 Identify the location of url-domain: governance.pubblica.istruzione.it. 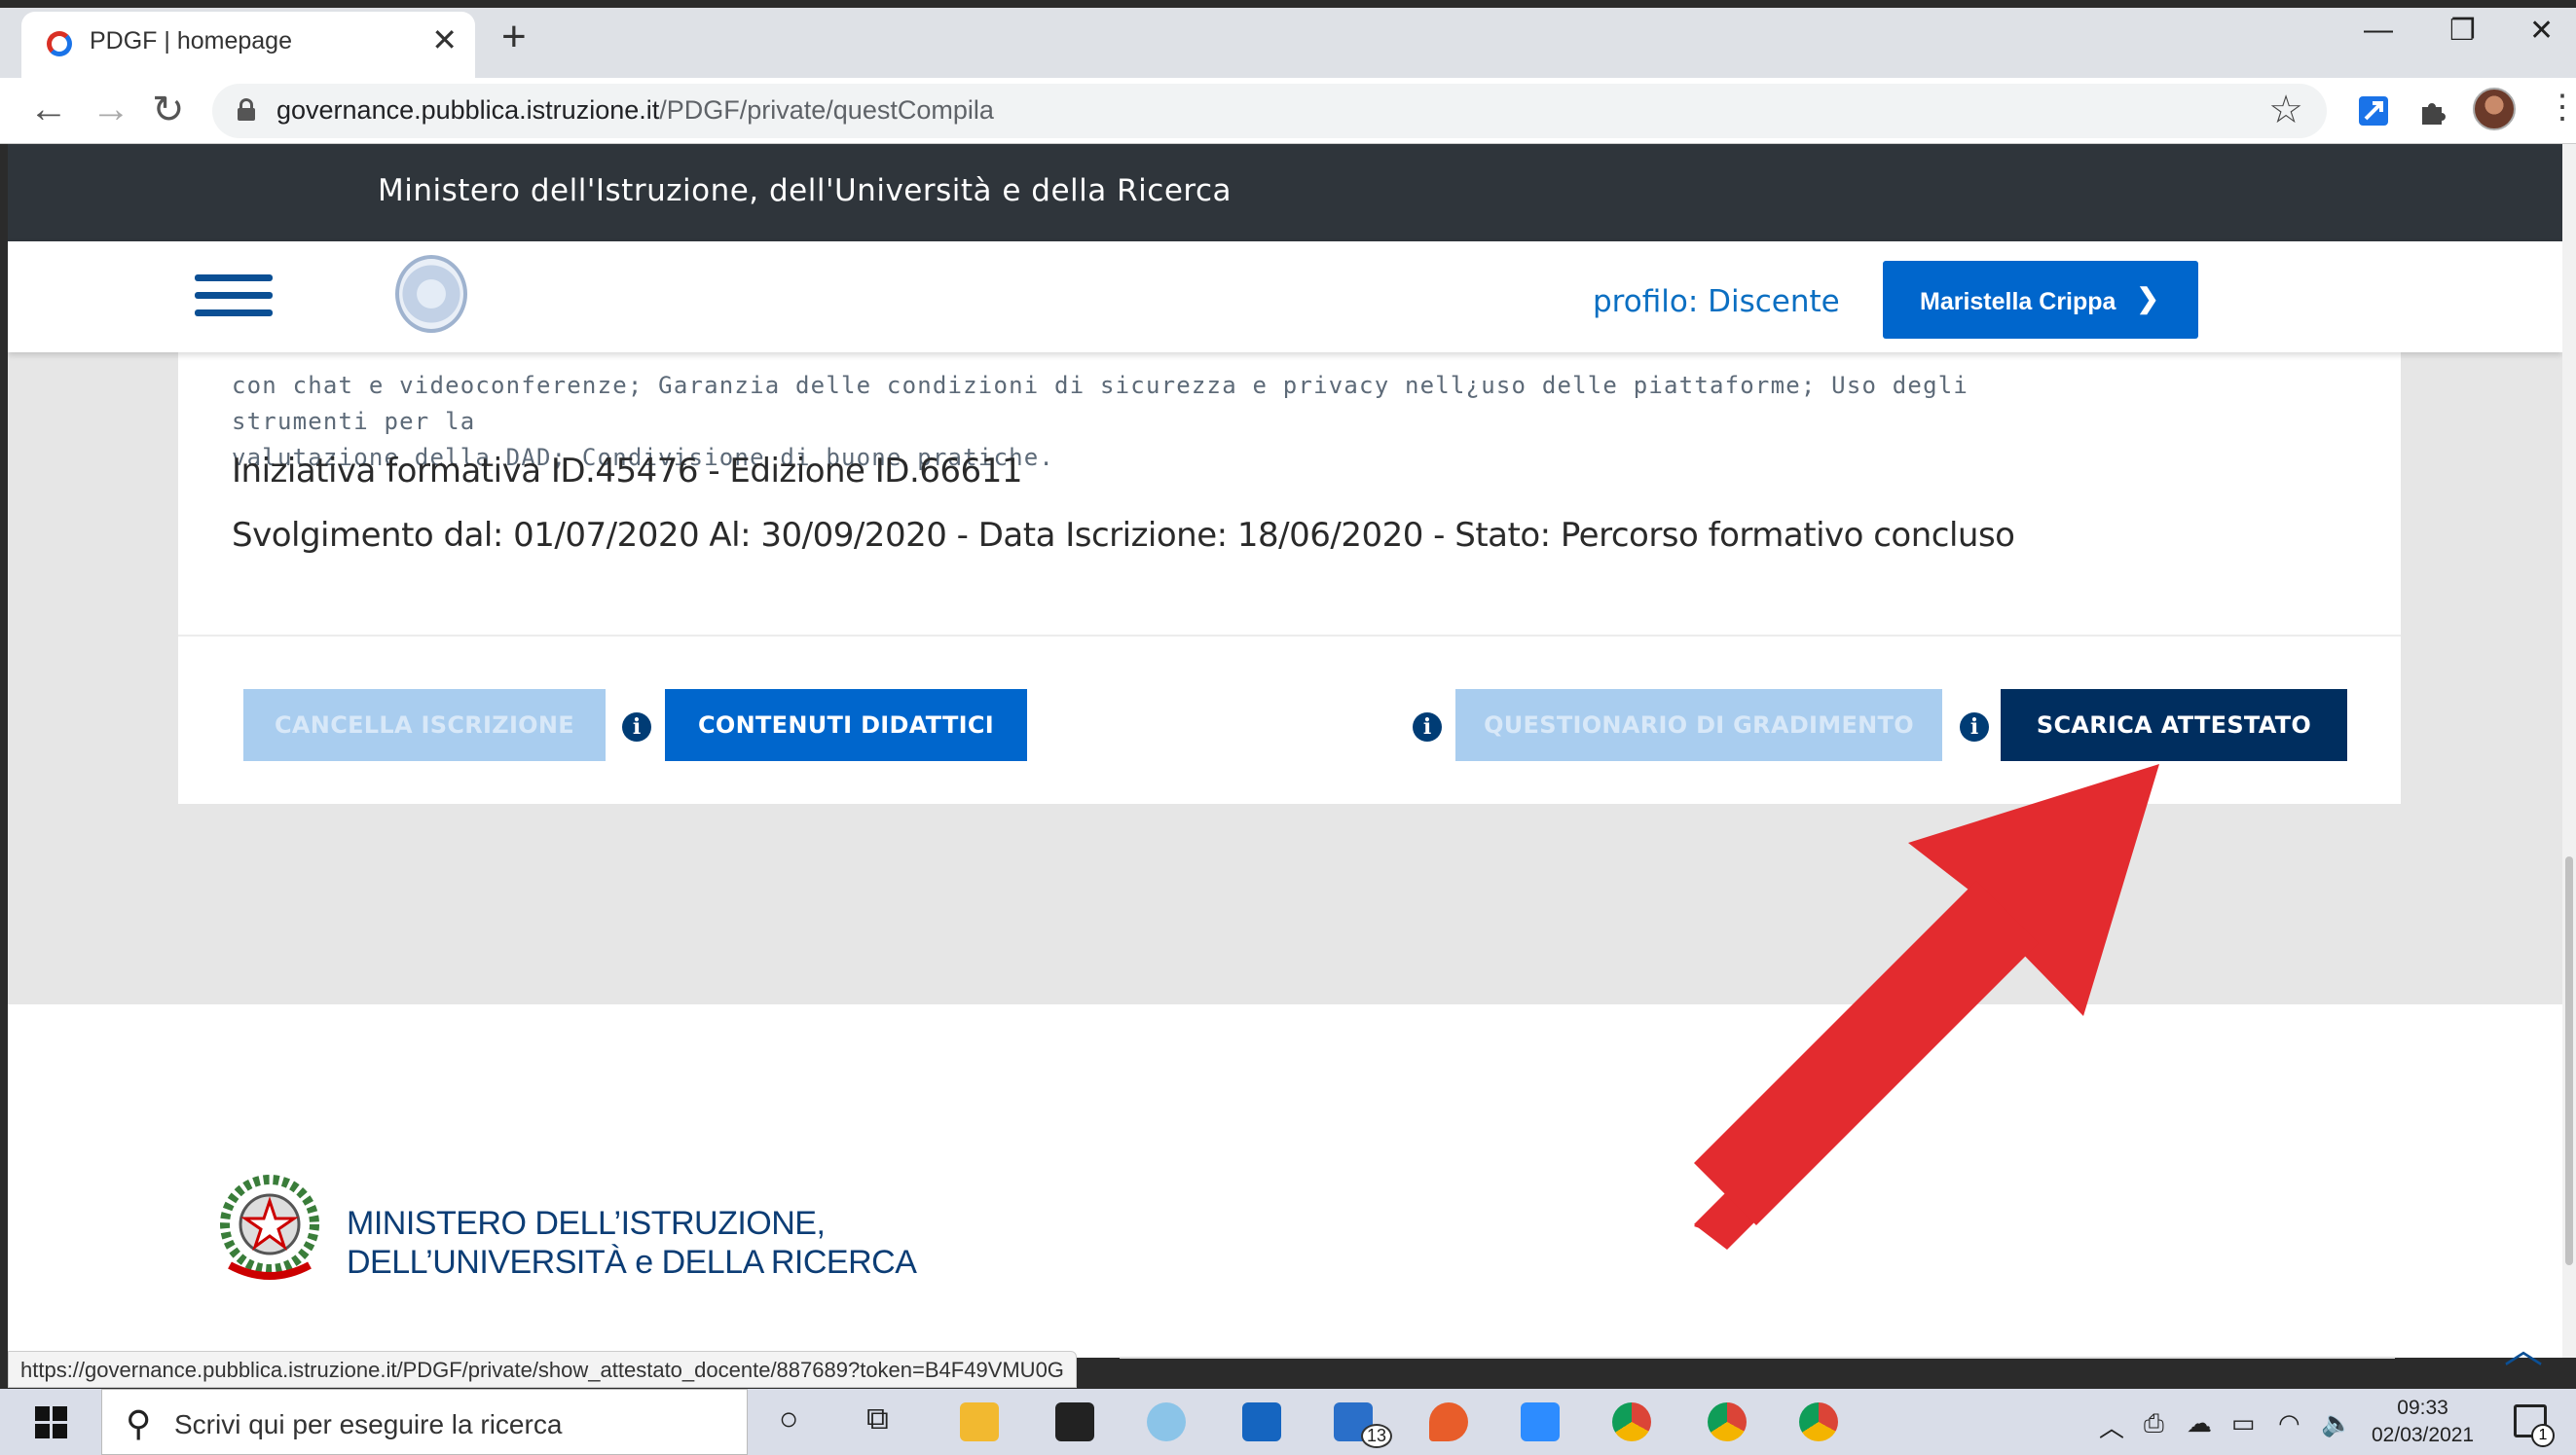
(468, 110).